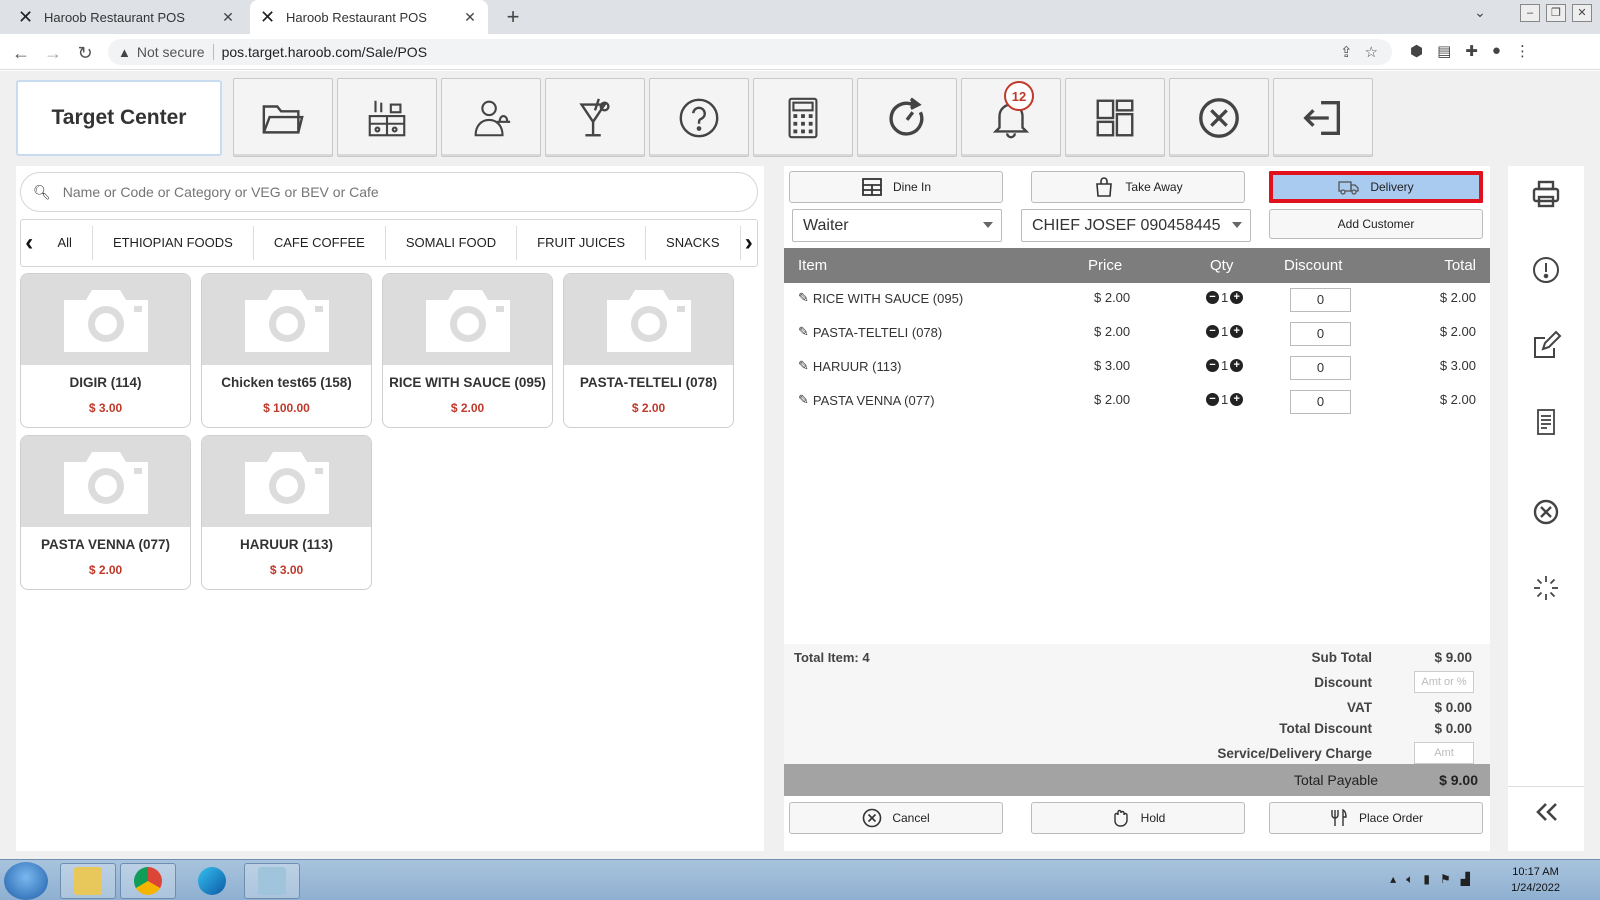 The image size is (1600, 900). Describe the element at coordinates (1115, 117) in the screenshot. I see `dashboard-button` at that location.